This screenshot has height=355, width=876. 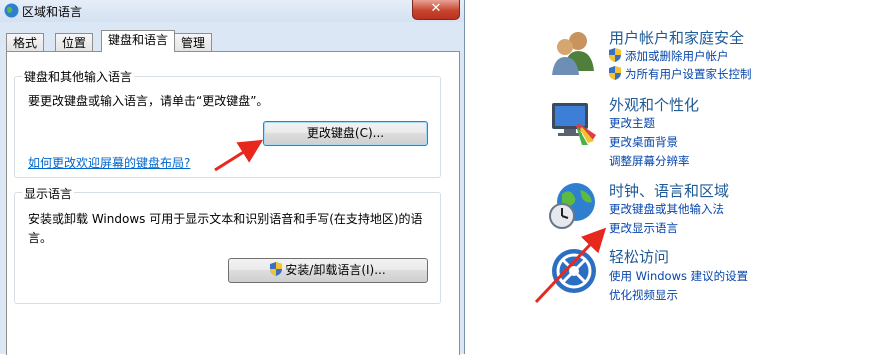 I want to click on link-add-remove-users: 添加或删除用户帐户, so click(x=677, y=56).